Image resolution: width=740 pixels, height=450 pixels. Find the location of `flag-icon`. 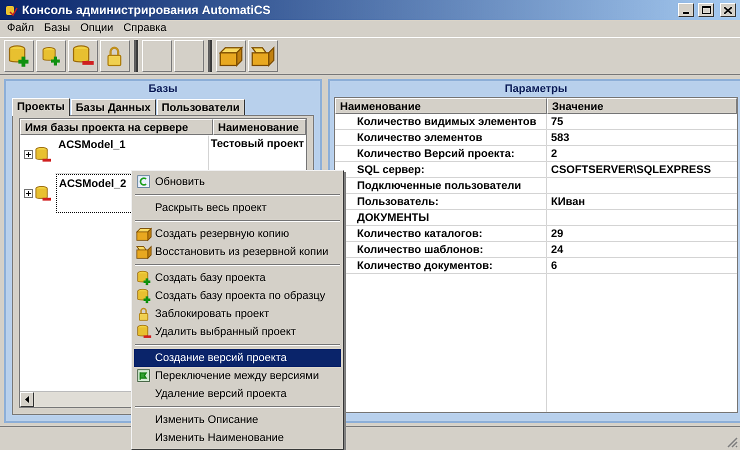

flag-icon is located at coordinates (144, 376).